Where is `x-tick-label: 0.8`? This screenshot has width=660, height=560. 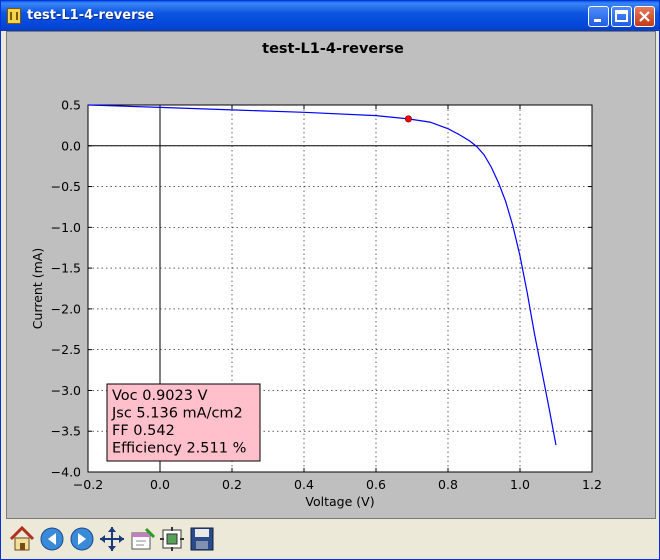 x-tick-label: 0.8 is located at coordinates (448, 484).